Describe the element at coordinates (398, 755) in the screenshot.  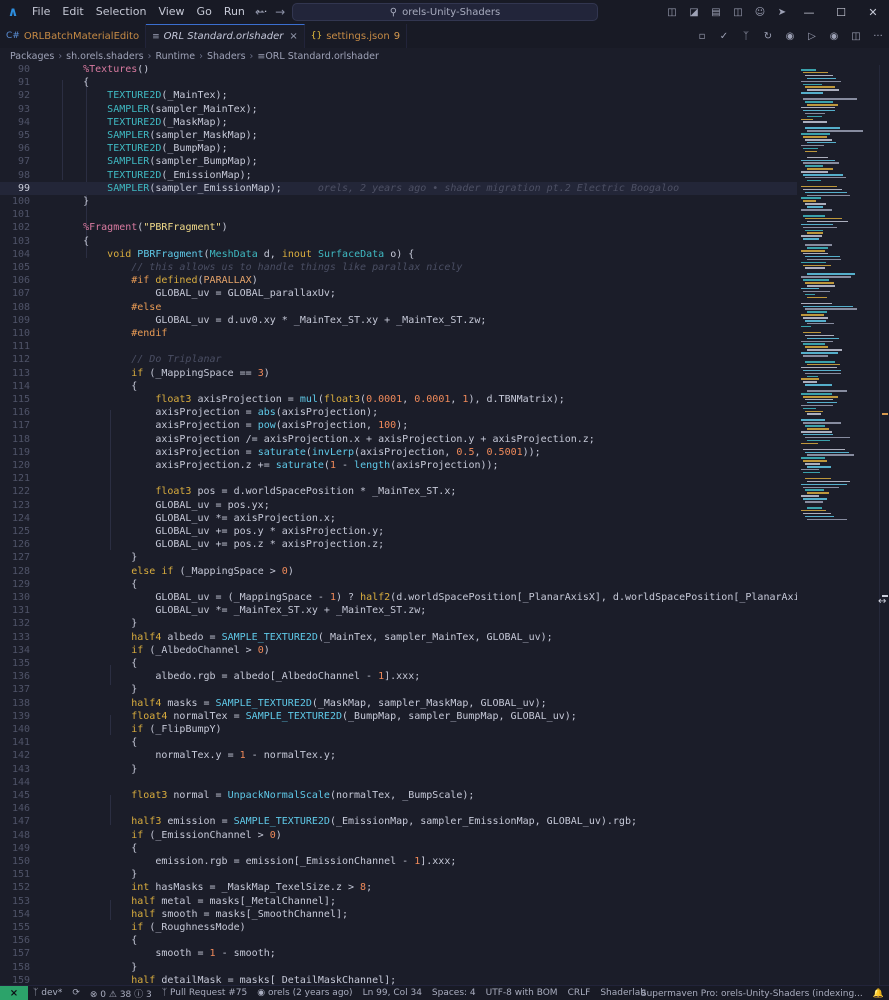
I see `code-line: 142 normalTex.y = 1 - normalTex.y;` at that location.